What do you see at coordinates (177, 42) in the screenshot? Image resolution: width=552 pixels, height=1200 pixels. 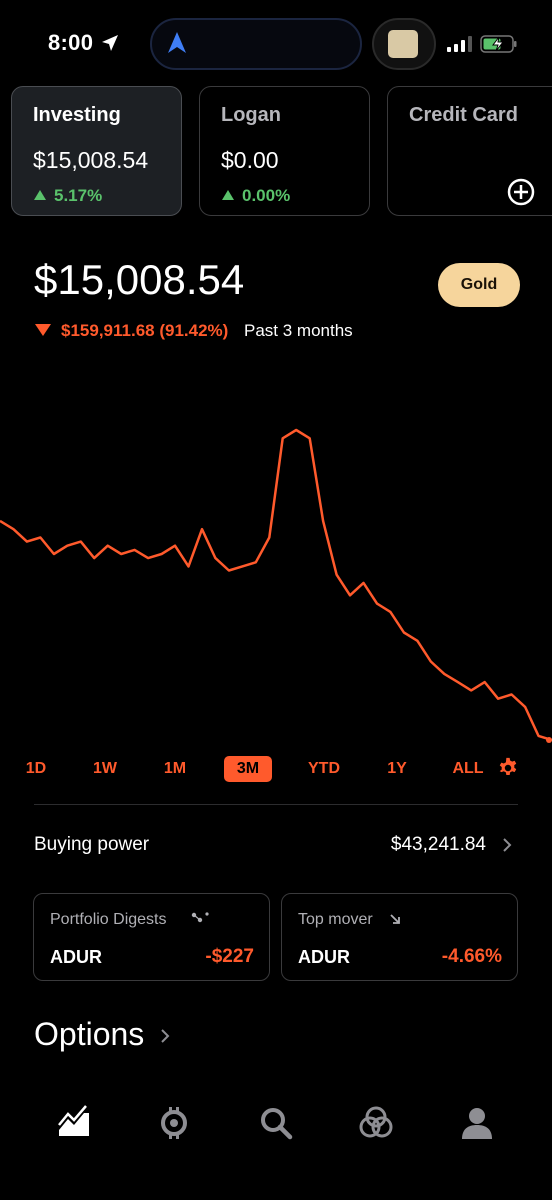 I see `navigation-arrow-icon` at bounding box center [177, 42].